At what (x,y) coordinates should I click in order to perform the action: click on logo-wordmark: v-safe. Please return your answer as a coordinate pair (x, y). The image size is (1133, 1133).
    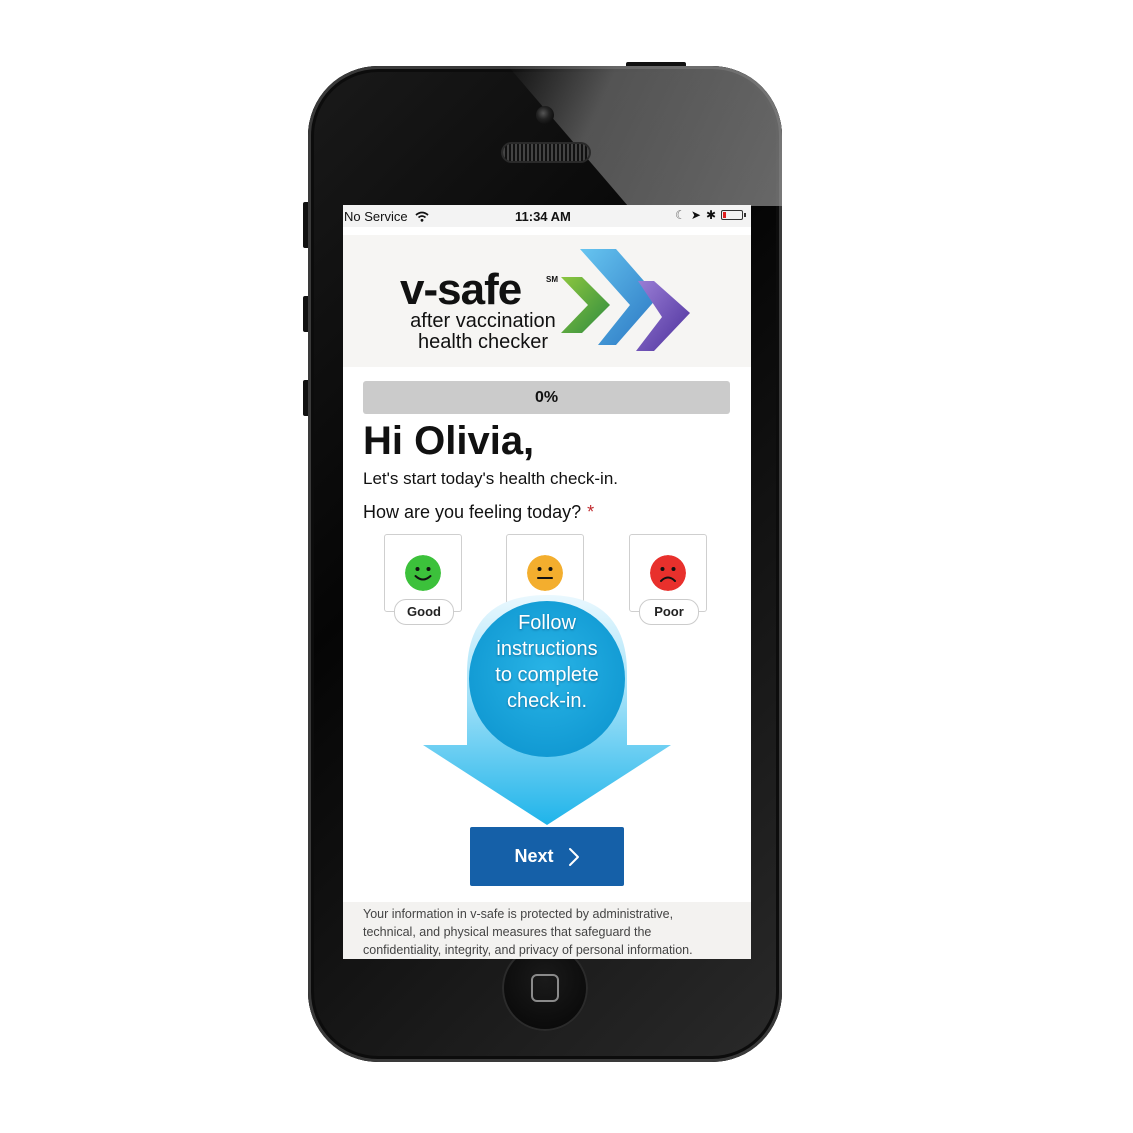
    Looking at the image, I should click on (461, 289).